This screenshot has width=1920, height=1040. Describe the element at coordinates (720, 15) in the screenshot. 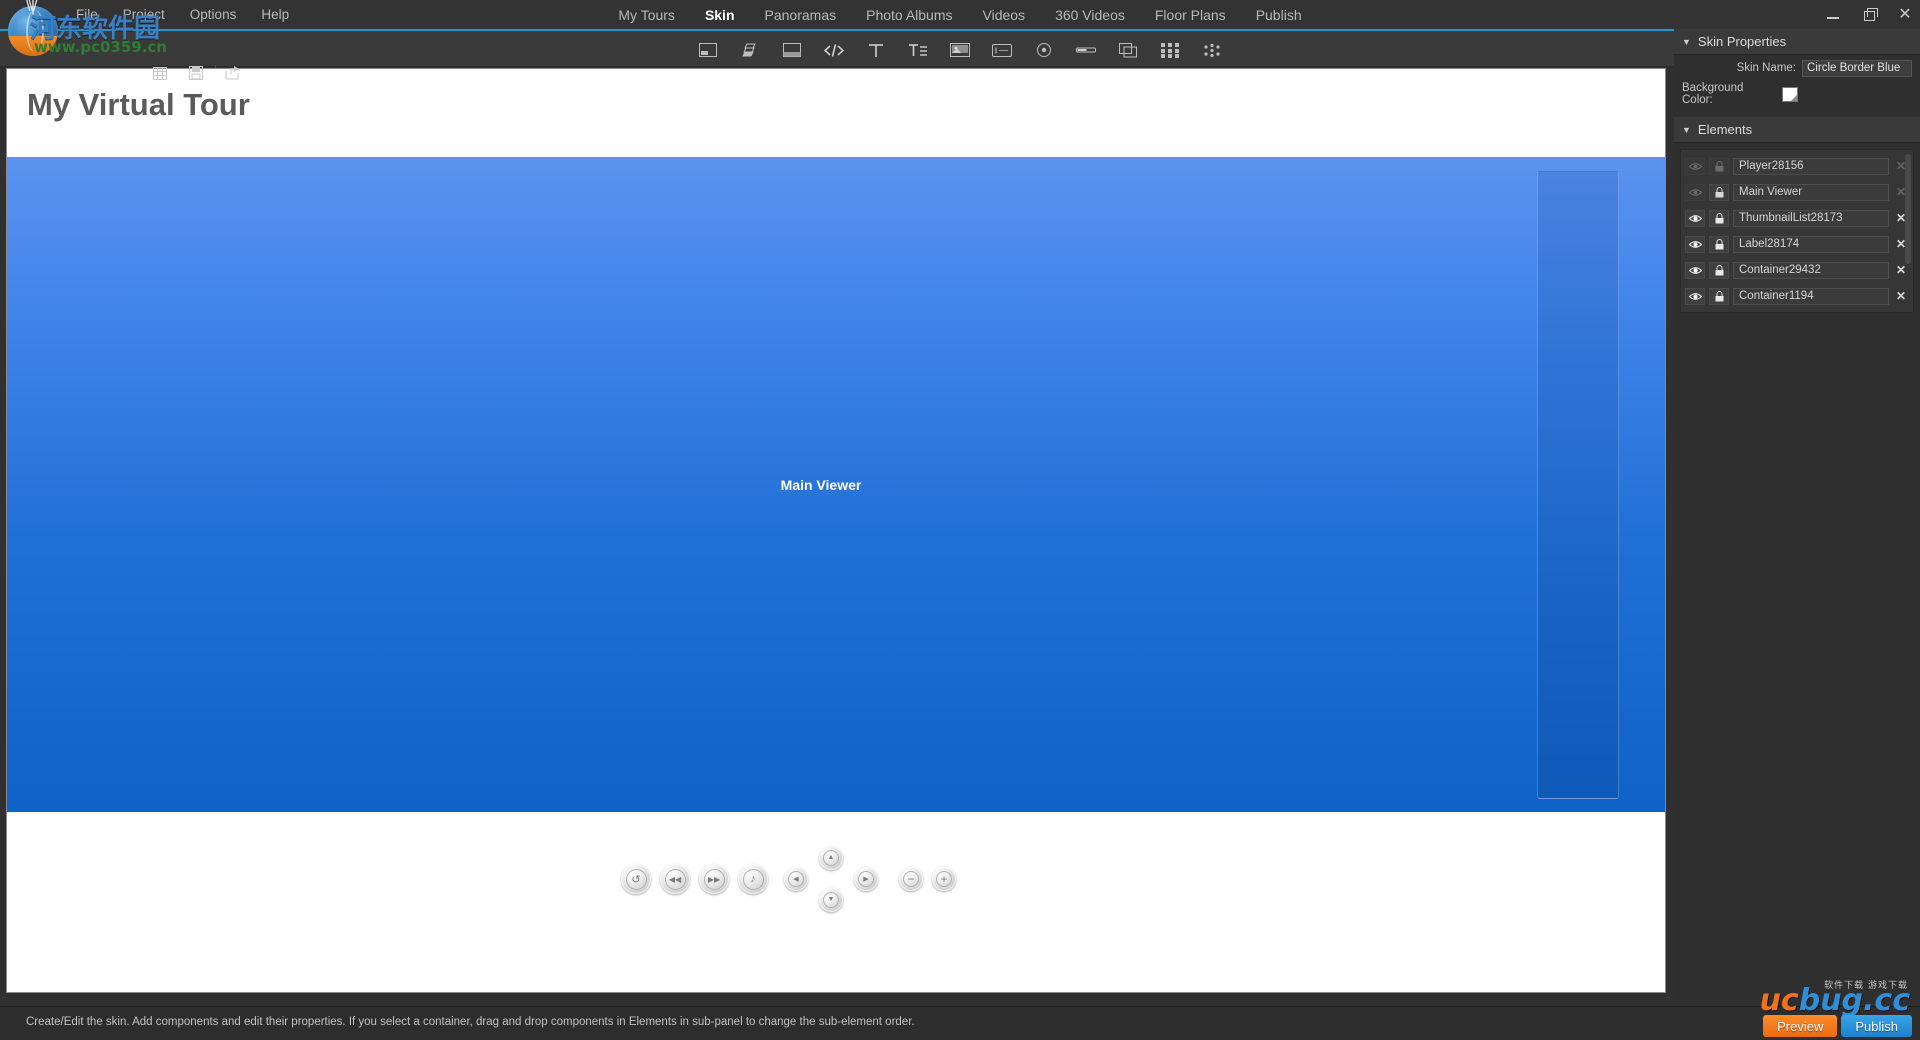

I see `tab-skin: Skin` at that location.